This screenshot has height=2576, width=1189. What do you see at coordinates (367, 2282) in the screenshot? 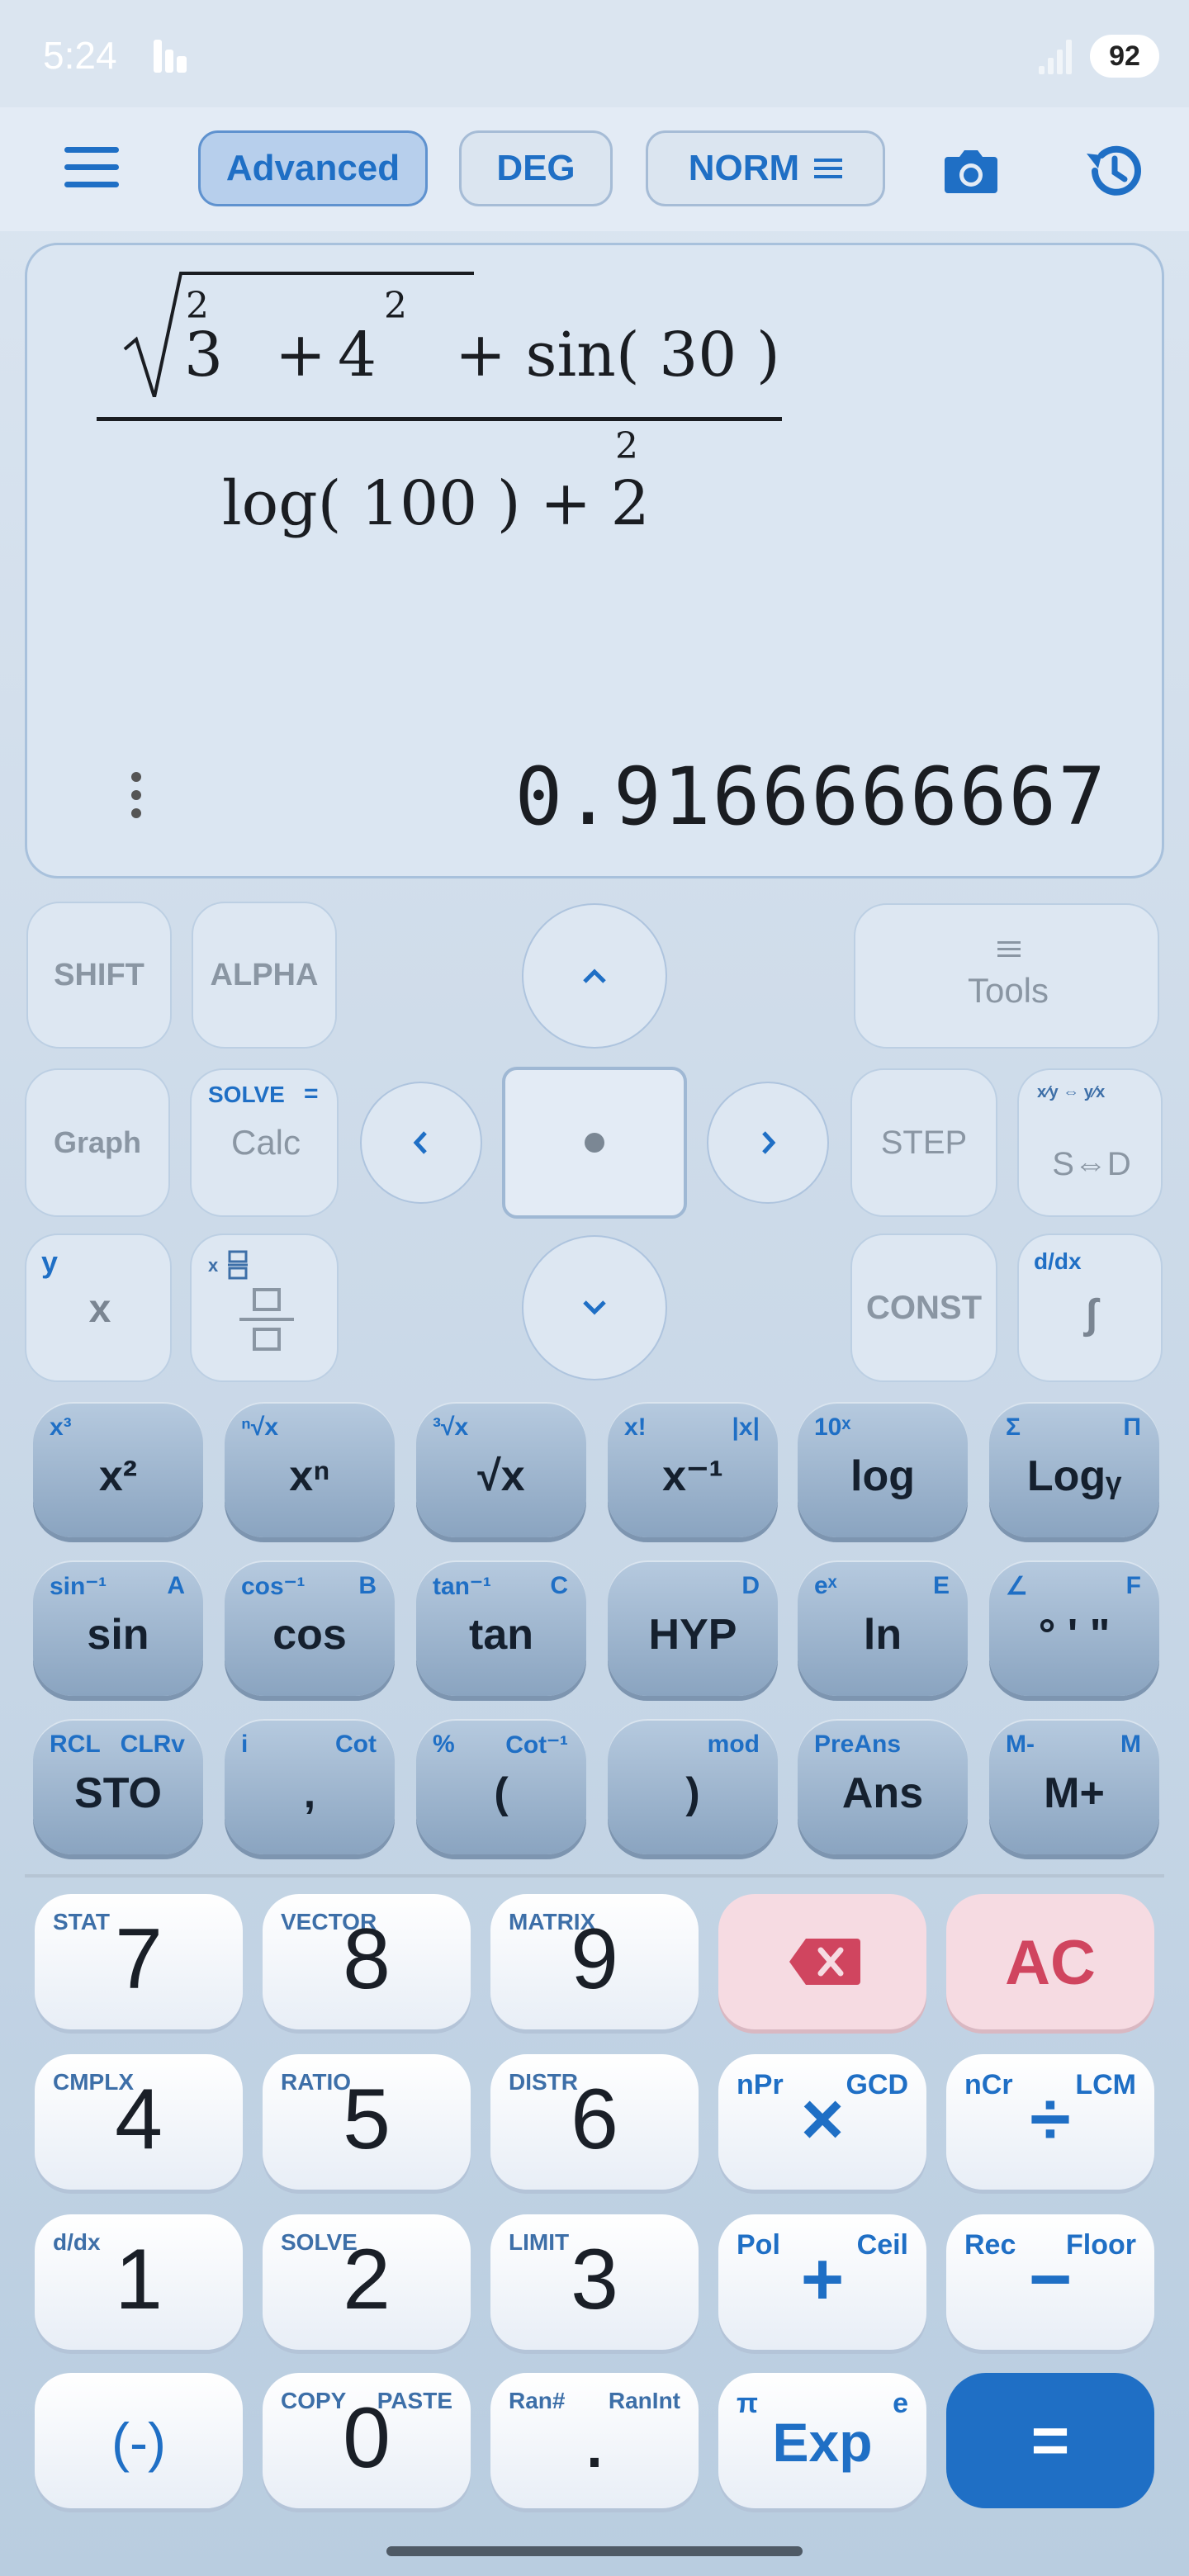
I see `digit-2-key: SOLVE 2` at bounding box center [367, 2282].